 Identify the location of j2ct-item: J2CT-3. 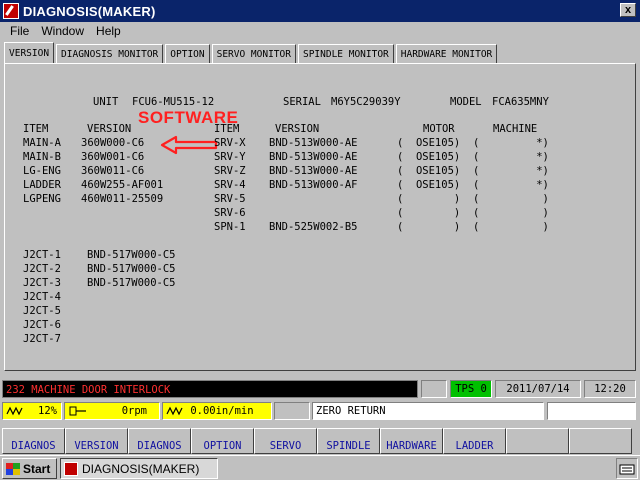
(42, 283).